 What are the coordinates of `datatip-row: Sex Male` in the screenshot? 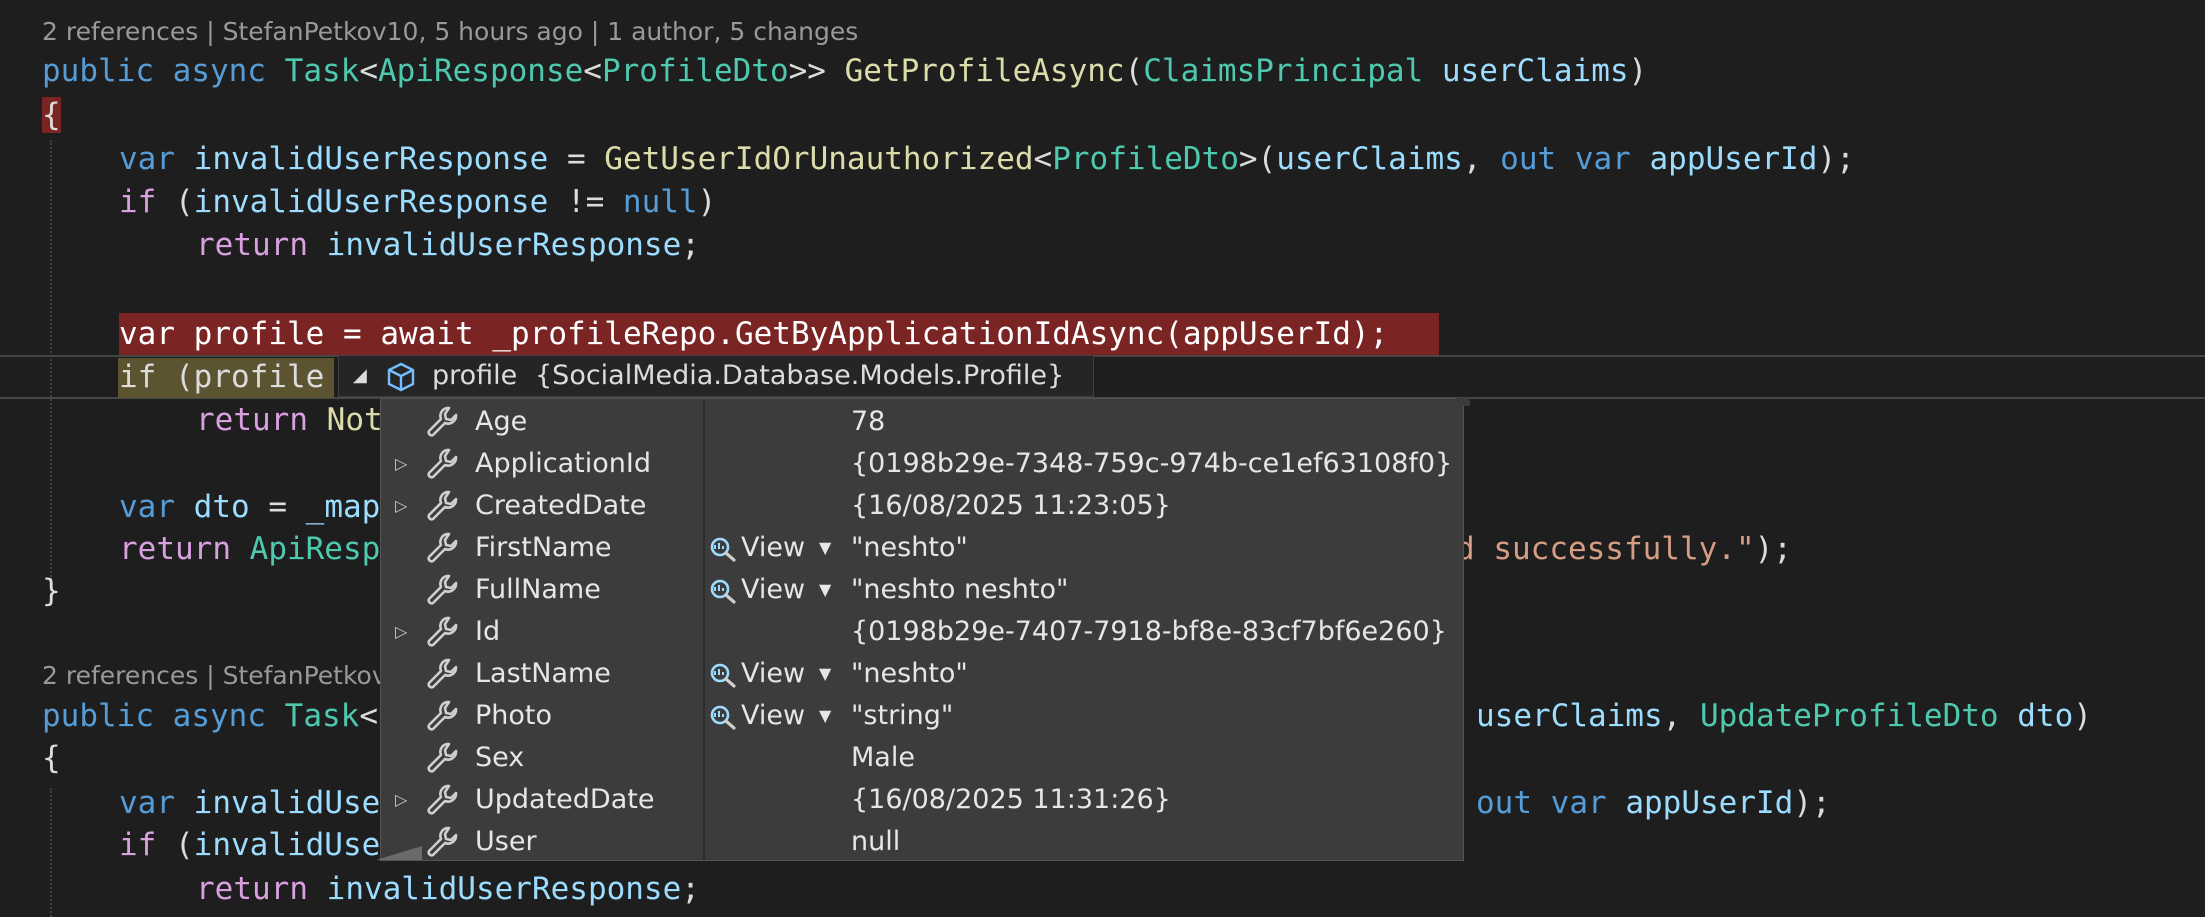 It's located at (922, 758).